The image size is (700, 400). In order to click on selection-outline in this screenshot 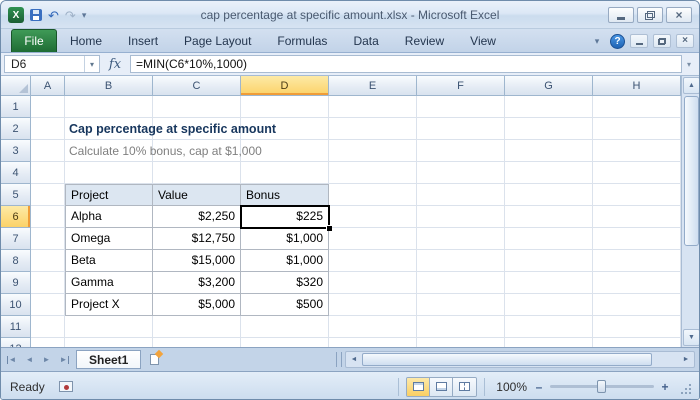, I will do `click(285, 217)`.